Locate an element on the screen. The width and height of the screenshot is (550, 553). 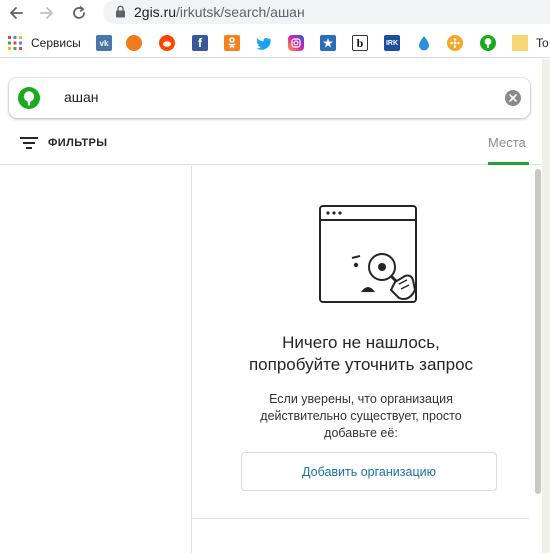
arrow-left-icon is located at coordinates (16, 13).